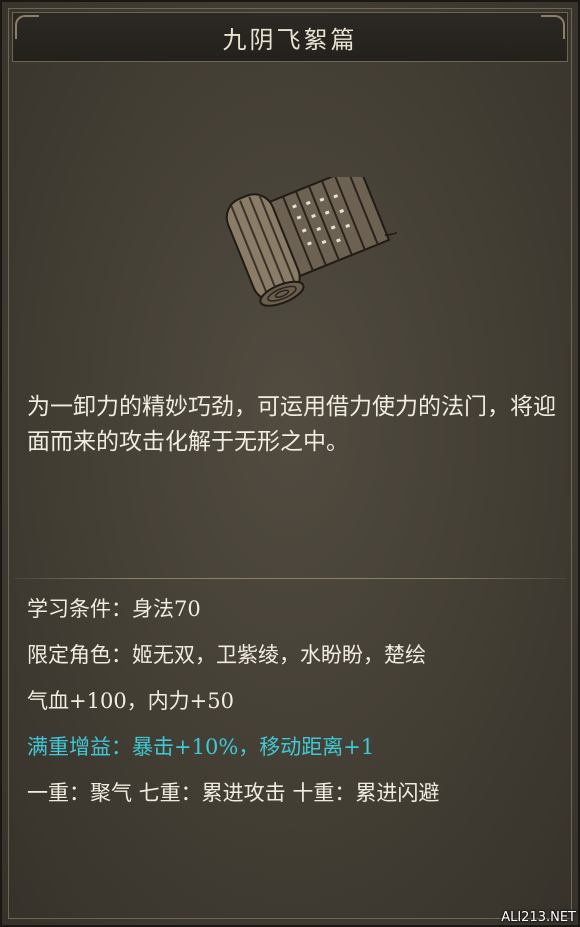 The image size is (580, 927). Describe the element at coordinates (114, 609) in the screenshot. I see `learn-requirement: 学习条件：身法70` at that location.